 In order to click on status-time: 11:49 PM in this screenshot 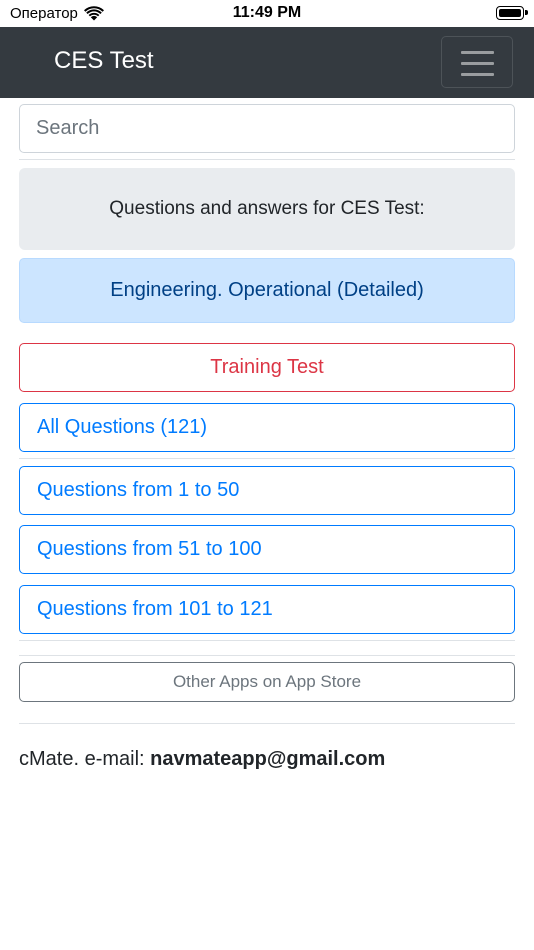, I will do `click(267, 12)`.